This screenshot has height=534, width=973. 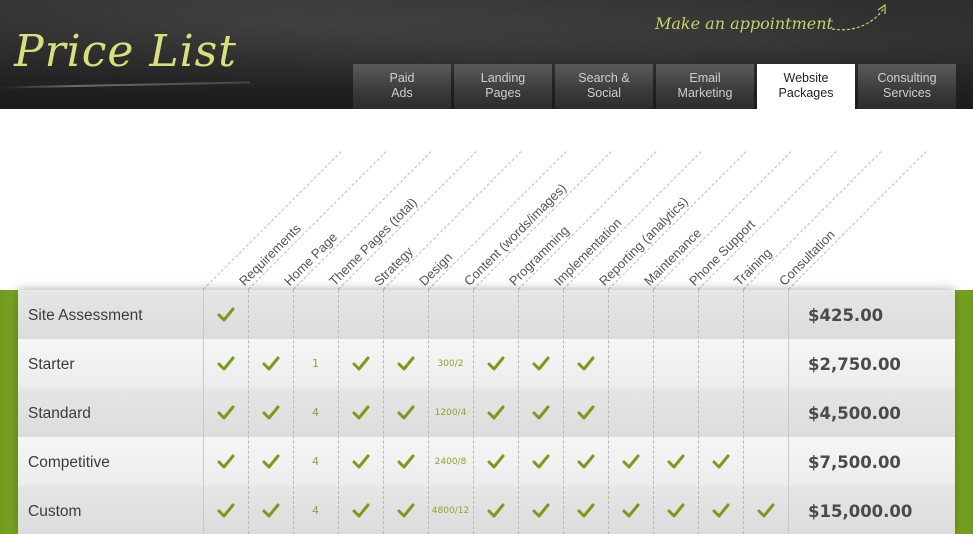 What do you see at coordinates (125, 85) in the screenshot?
I see `title-underline` at bounding box center [125, 85].